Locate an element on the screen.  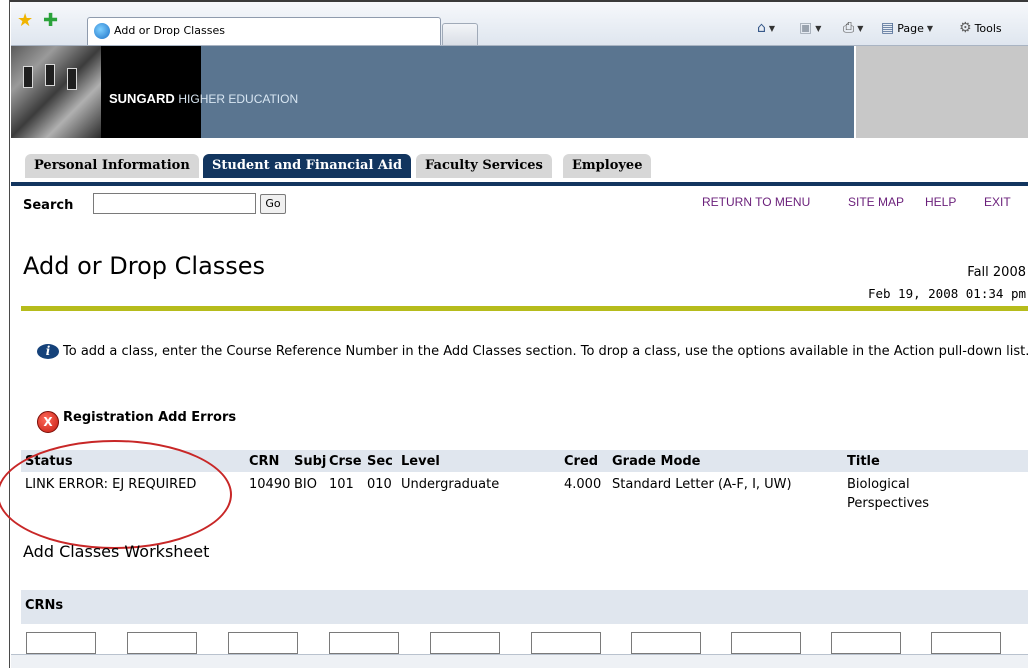
error-sec: 010 is located at coordinates (379, 484).